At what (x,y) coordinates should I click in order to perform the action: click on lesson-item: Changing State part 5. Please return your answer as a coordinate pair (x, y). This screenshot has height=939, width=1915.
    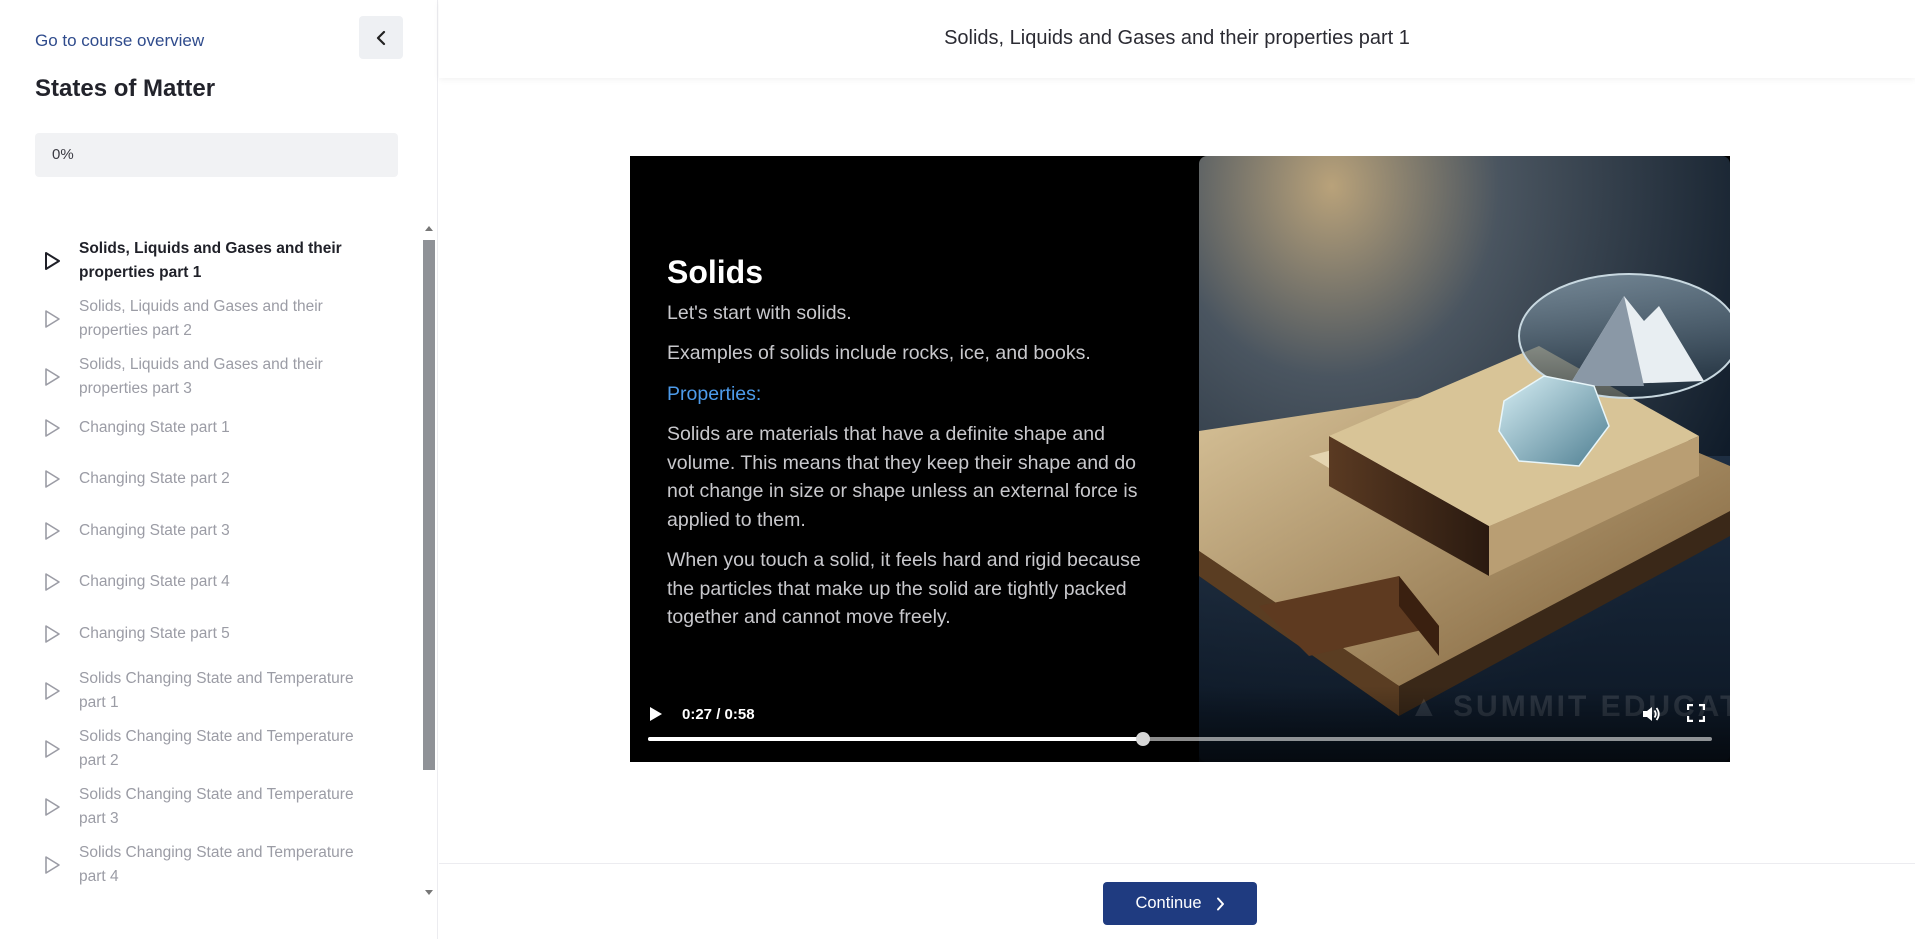
    Looking at the image, I should click on (210, 634).